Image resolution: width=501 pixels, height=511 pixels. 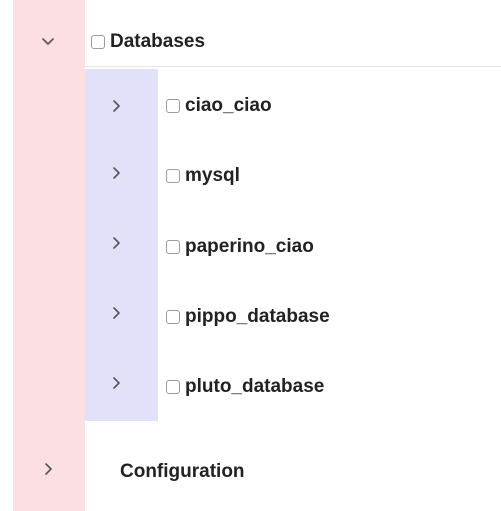 I want to click on checkbox-ciao-ciao, so click(x=173, y=106).